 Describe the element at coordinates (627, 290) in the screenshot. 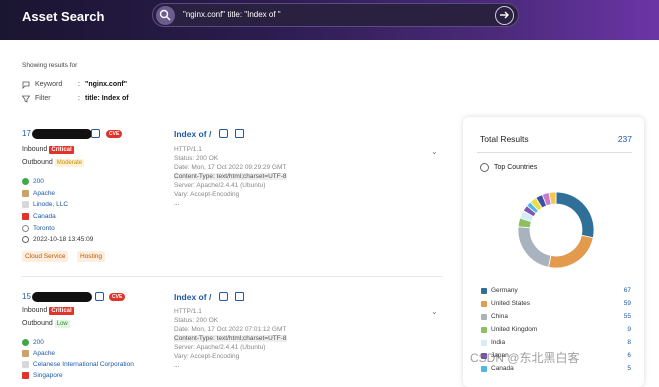

I see `legend-value: 67` at that location.